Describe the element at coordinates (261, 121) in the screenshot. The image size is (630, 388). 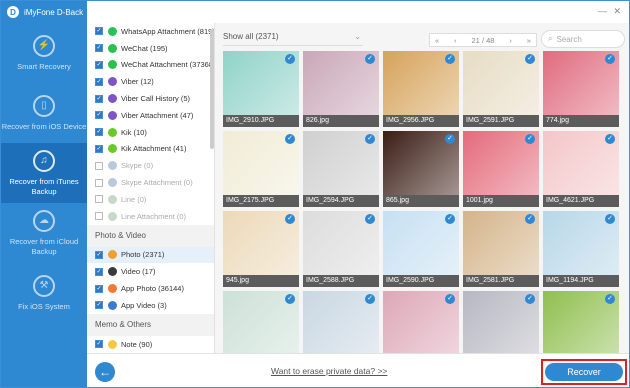
I see `photo-filename: IMG_2910.JPG` at that location.